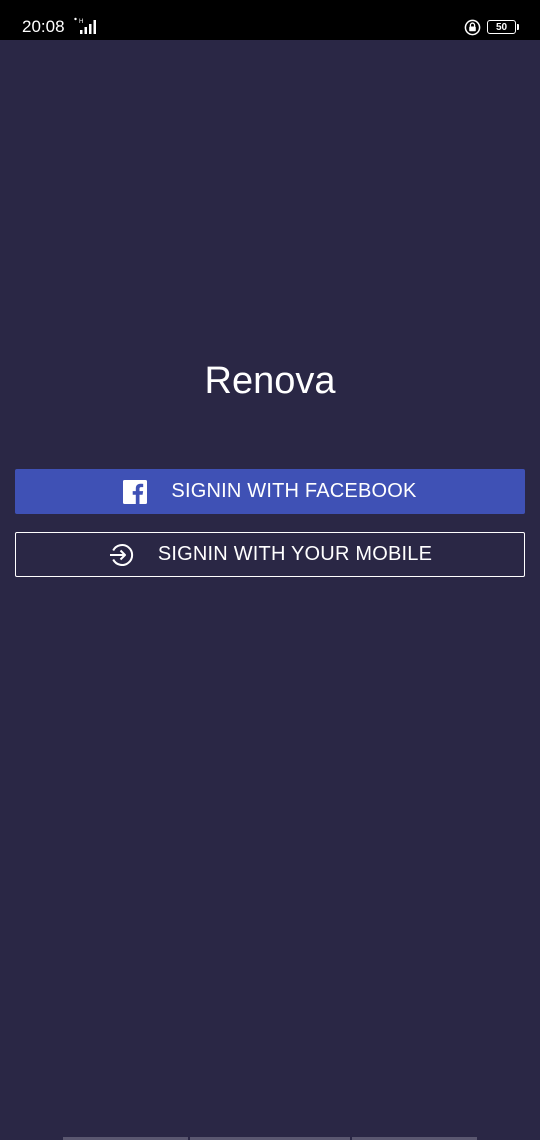 The width and height of the screenshot is (540, 1140). Describe the element at coordinates (472, 27) in the screenshot. I see `lock-icon` at that location.